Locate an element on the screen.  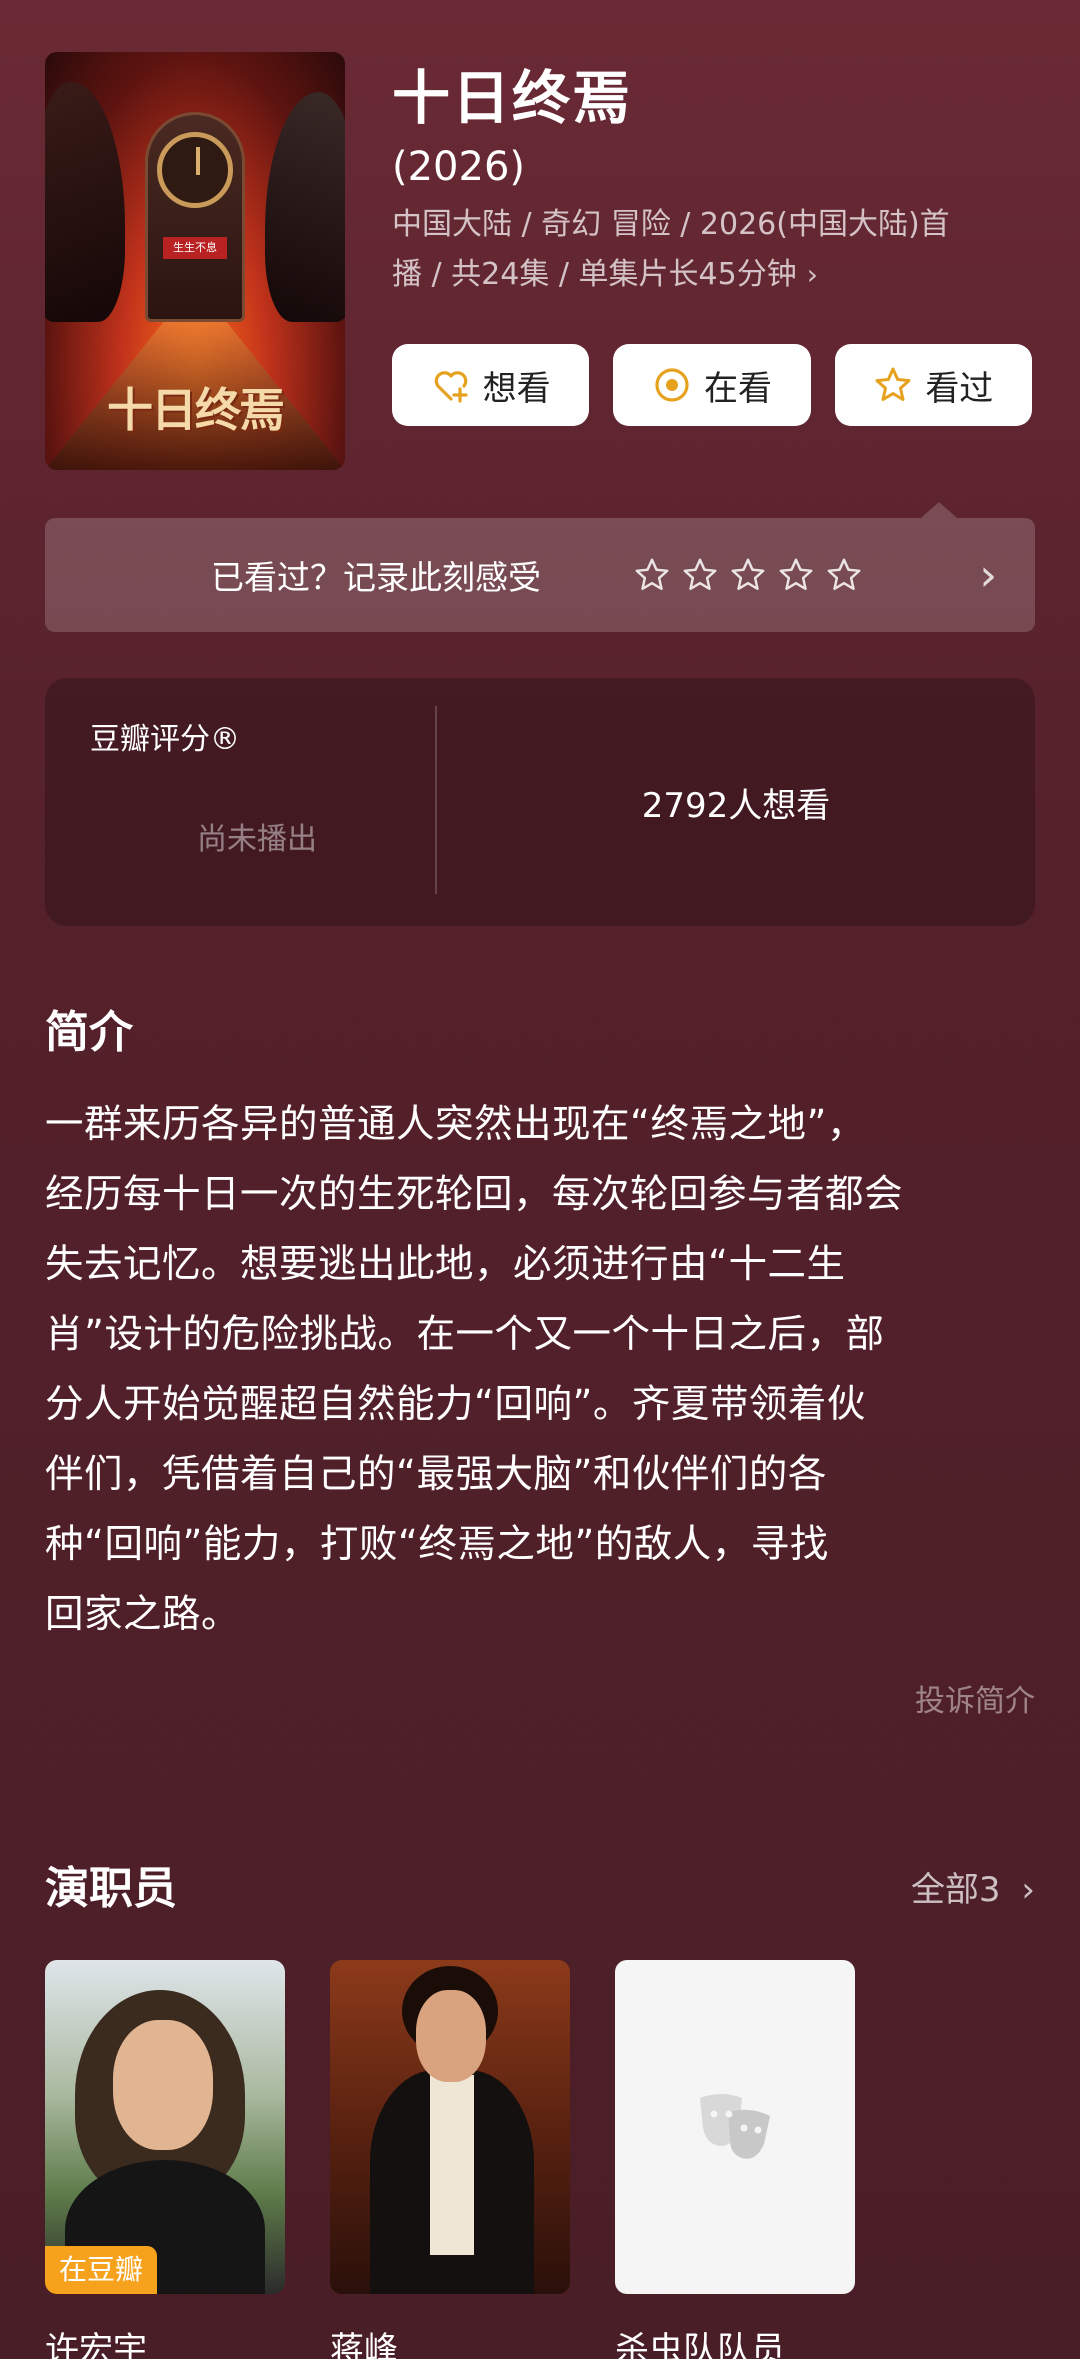
rate-bar-pointer is located at coordinates (939, 510).